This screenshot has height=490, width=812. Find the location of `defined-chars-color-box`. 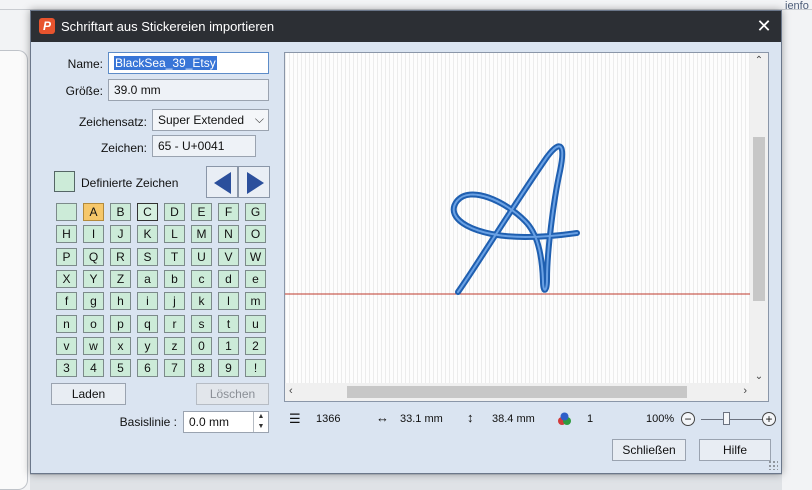

defined-chars-color-box is located at coordinates (64, 181).